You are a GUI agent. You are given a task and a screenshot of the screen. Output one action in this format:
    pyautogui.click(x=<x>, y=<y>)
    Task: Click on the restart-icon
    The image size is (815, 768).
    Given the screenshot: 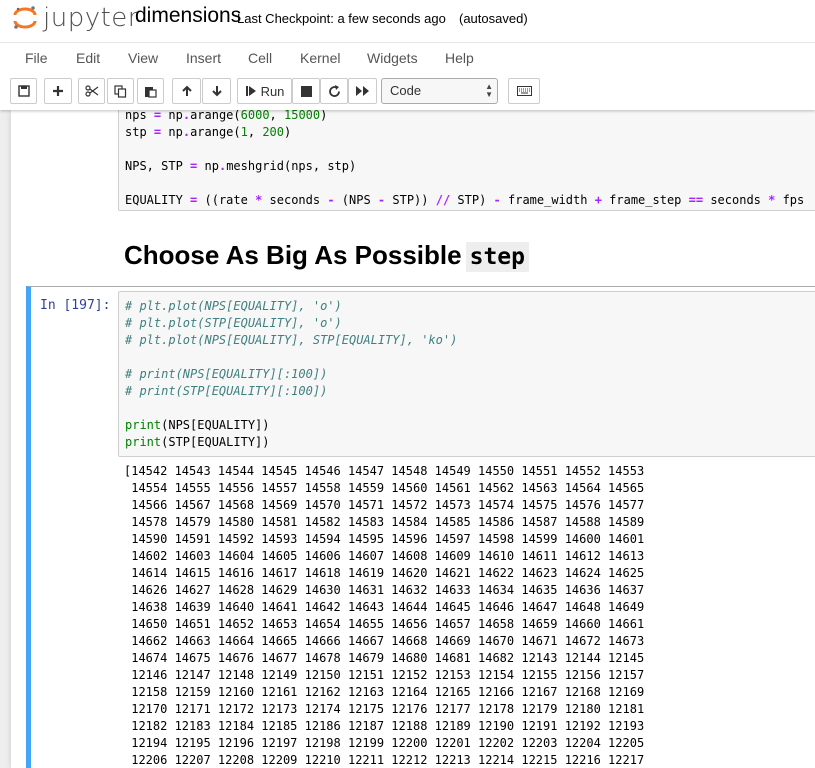 What is the action you would take?
    pyautogui.click(x=334, y=90)
    